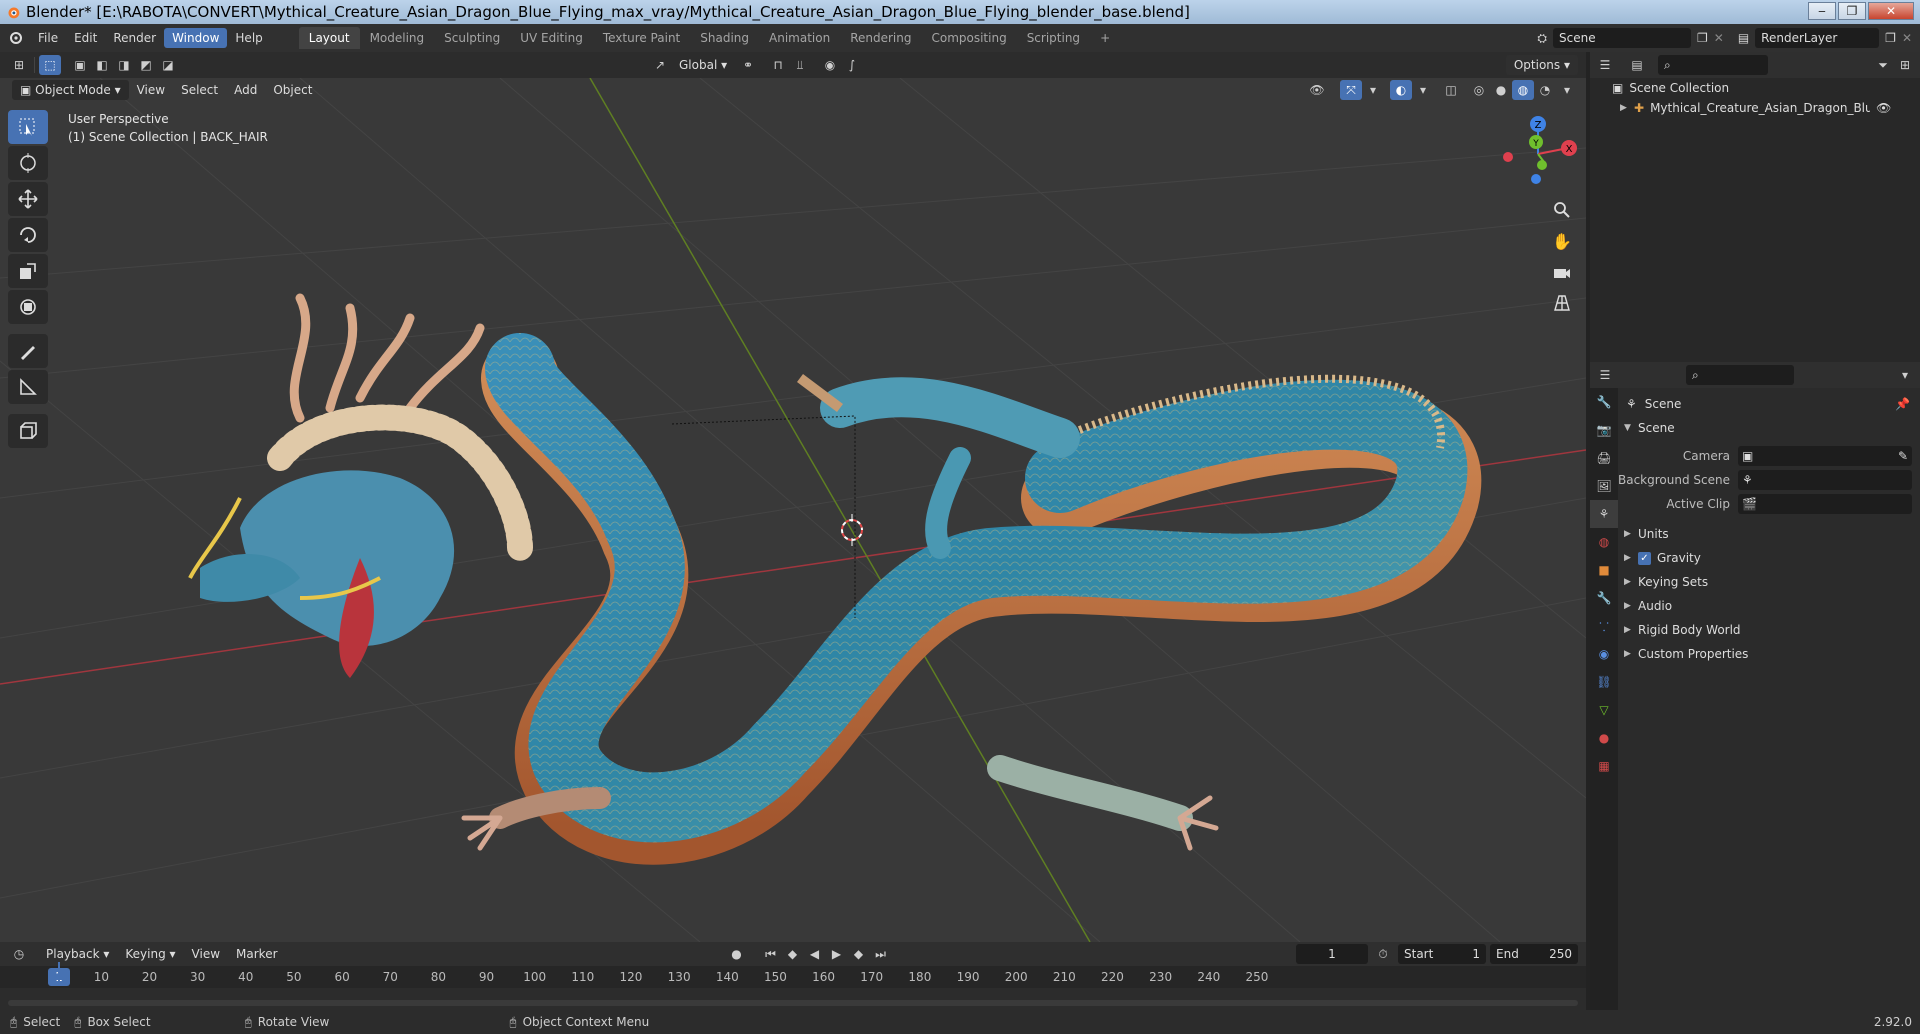  Describe the element at coordinates (1604, 598) in the screenshot. I see `modifier-tab-icon: 🔧` at that location.